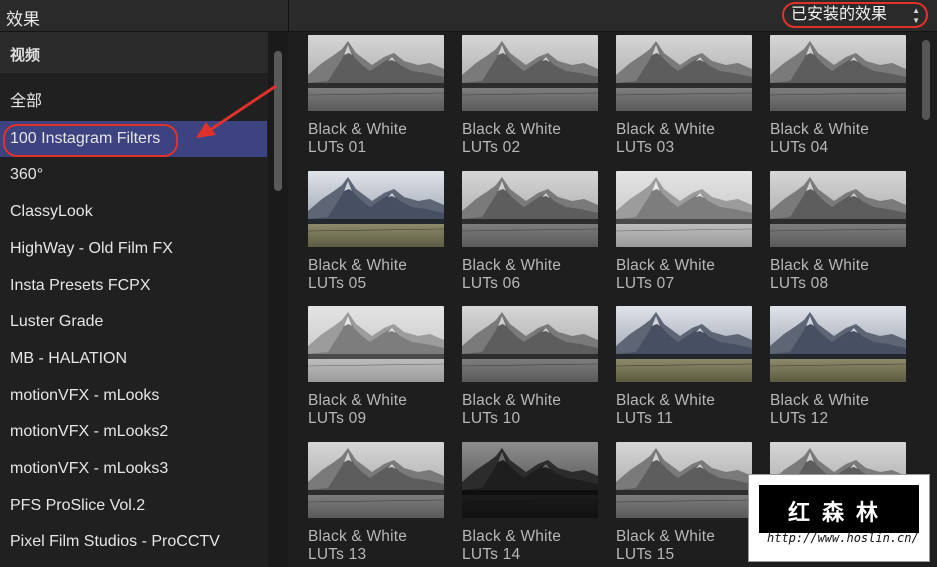  What do you see at coordinates (691, 410) in the screenshot?
I see `effect-name: Black & White LUTs 11` at bounding box center [691, 410].